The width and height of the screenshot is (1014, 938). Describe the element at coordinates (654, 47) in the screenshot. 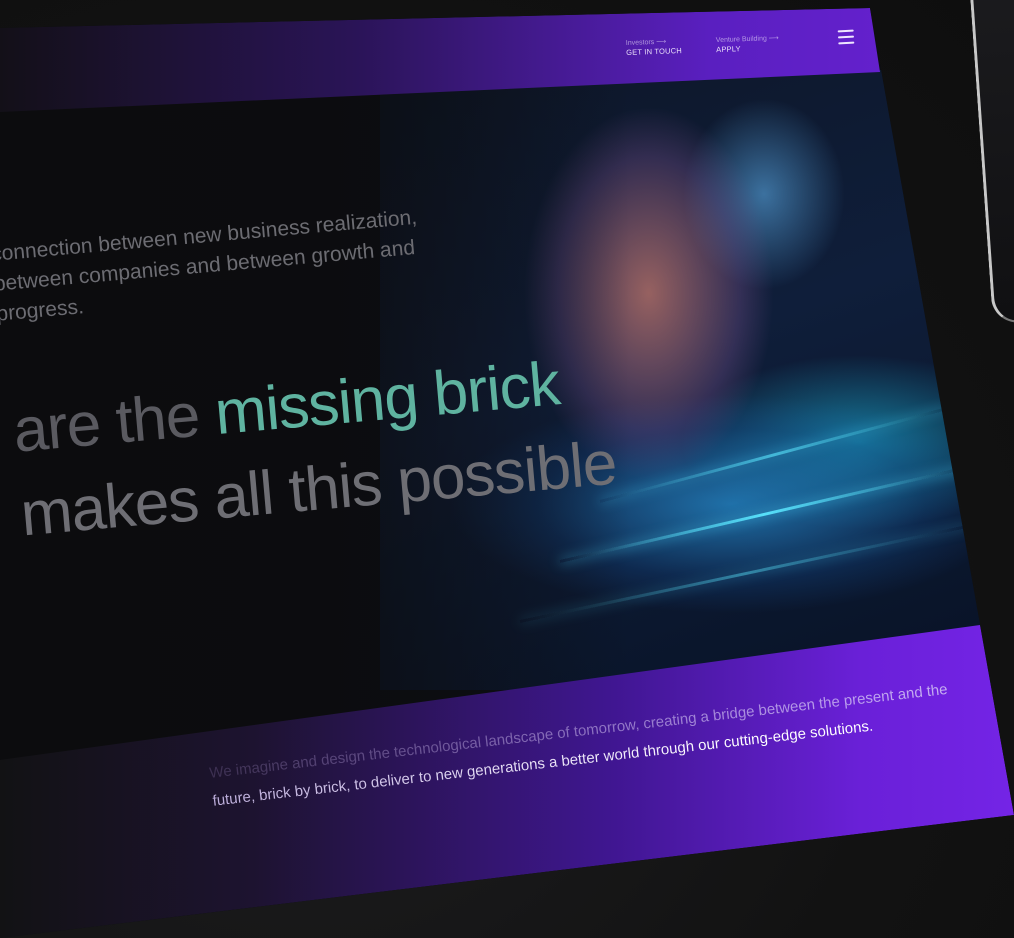

I see `nav-investors: Investors ⟶ GET IN TOUCH` at that location.